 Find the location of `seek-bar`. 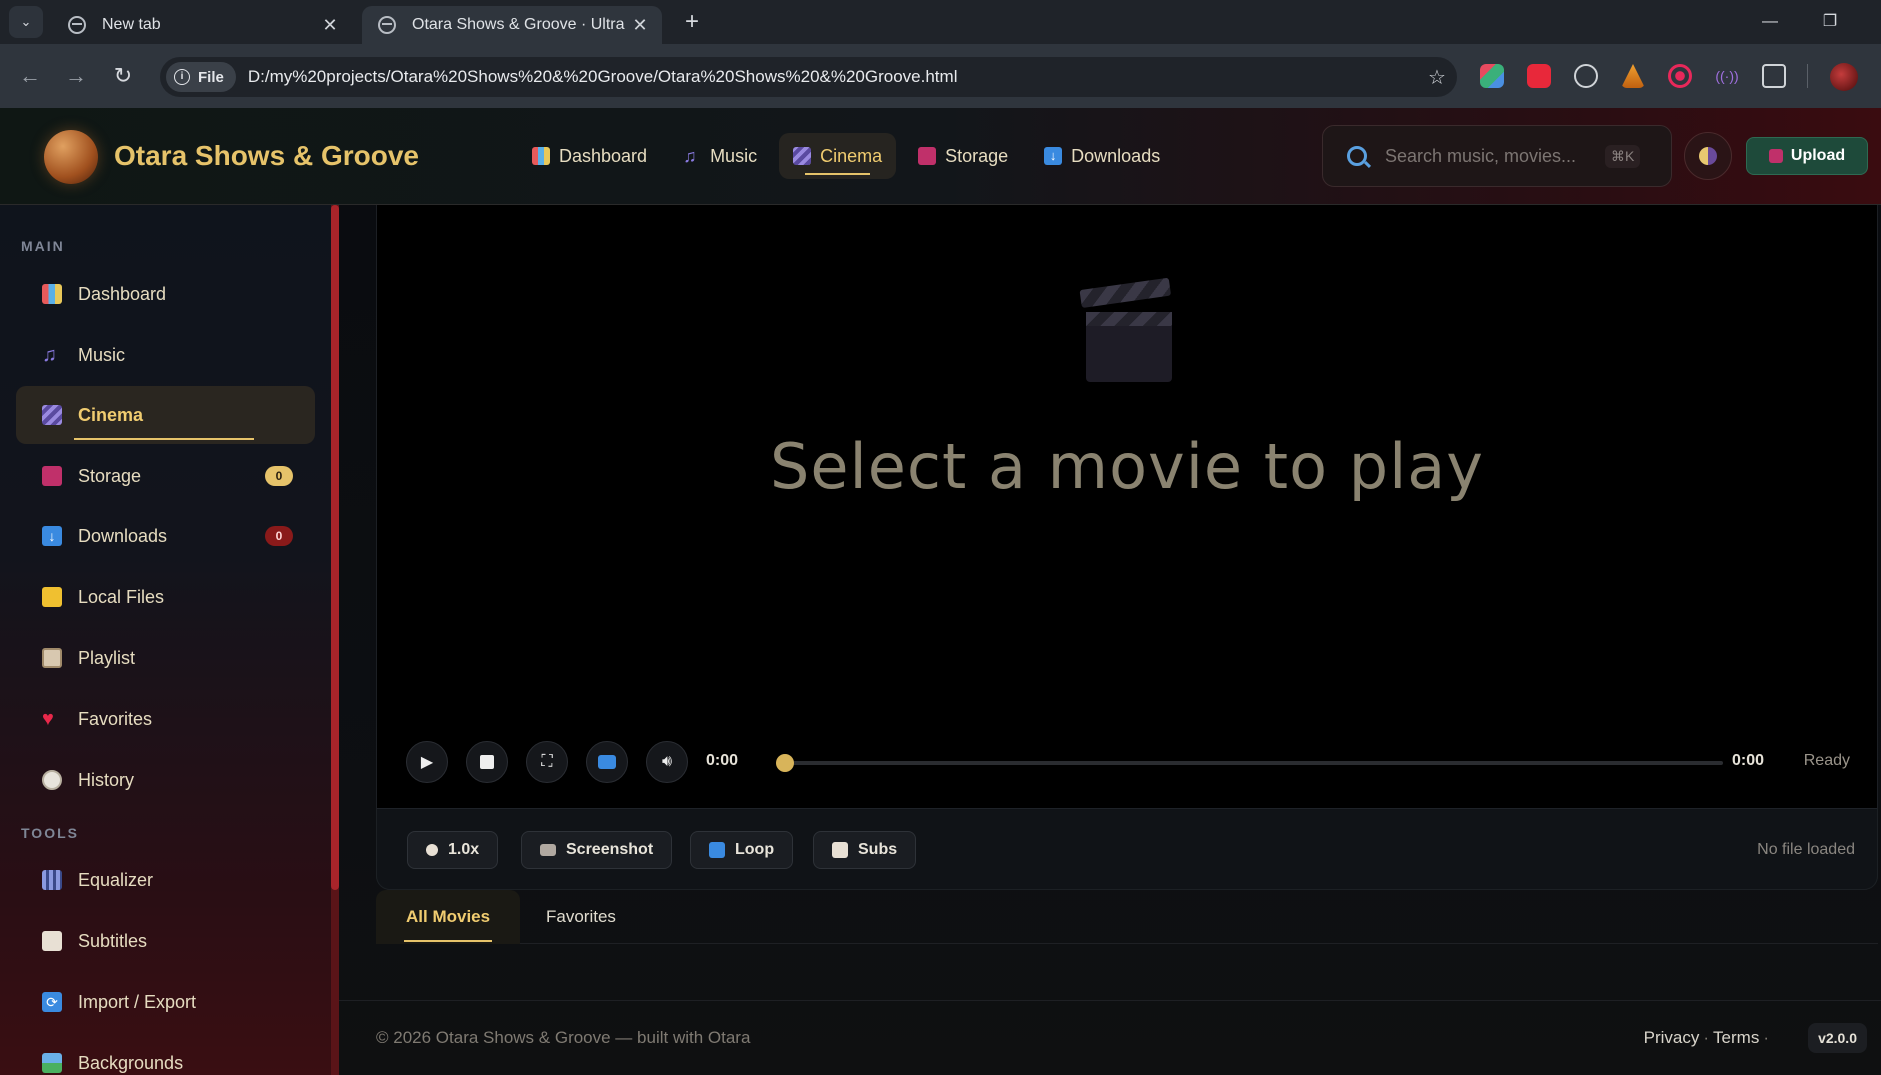

seek-bar is located at coordinates (1249, 763).